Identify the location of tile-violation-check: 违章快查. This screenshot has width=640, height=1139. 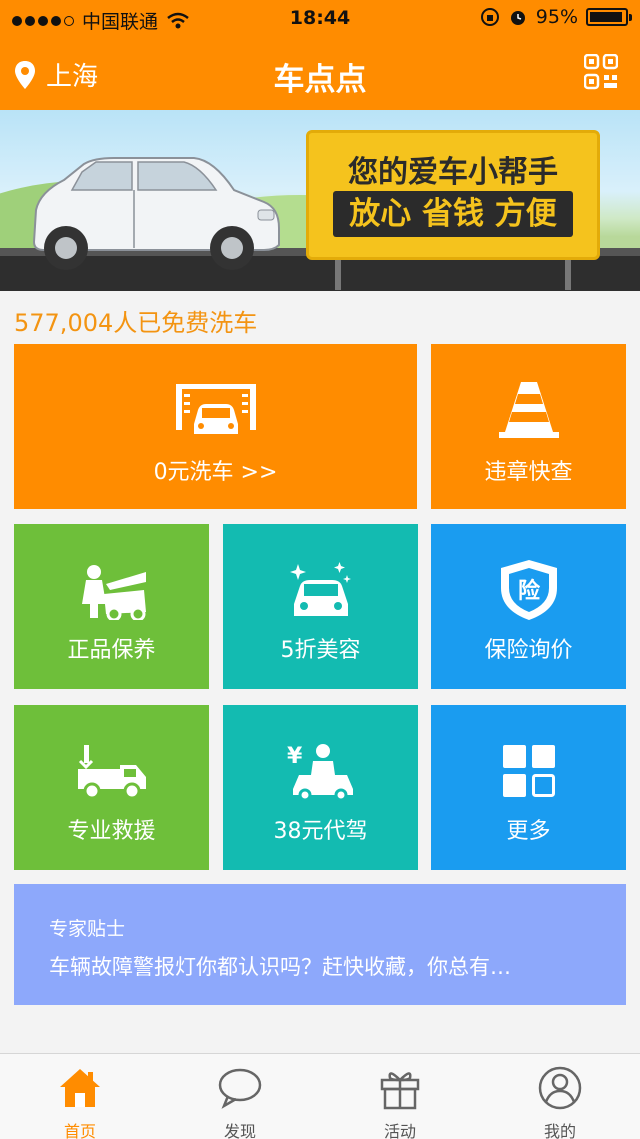
(528, 426).